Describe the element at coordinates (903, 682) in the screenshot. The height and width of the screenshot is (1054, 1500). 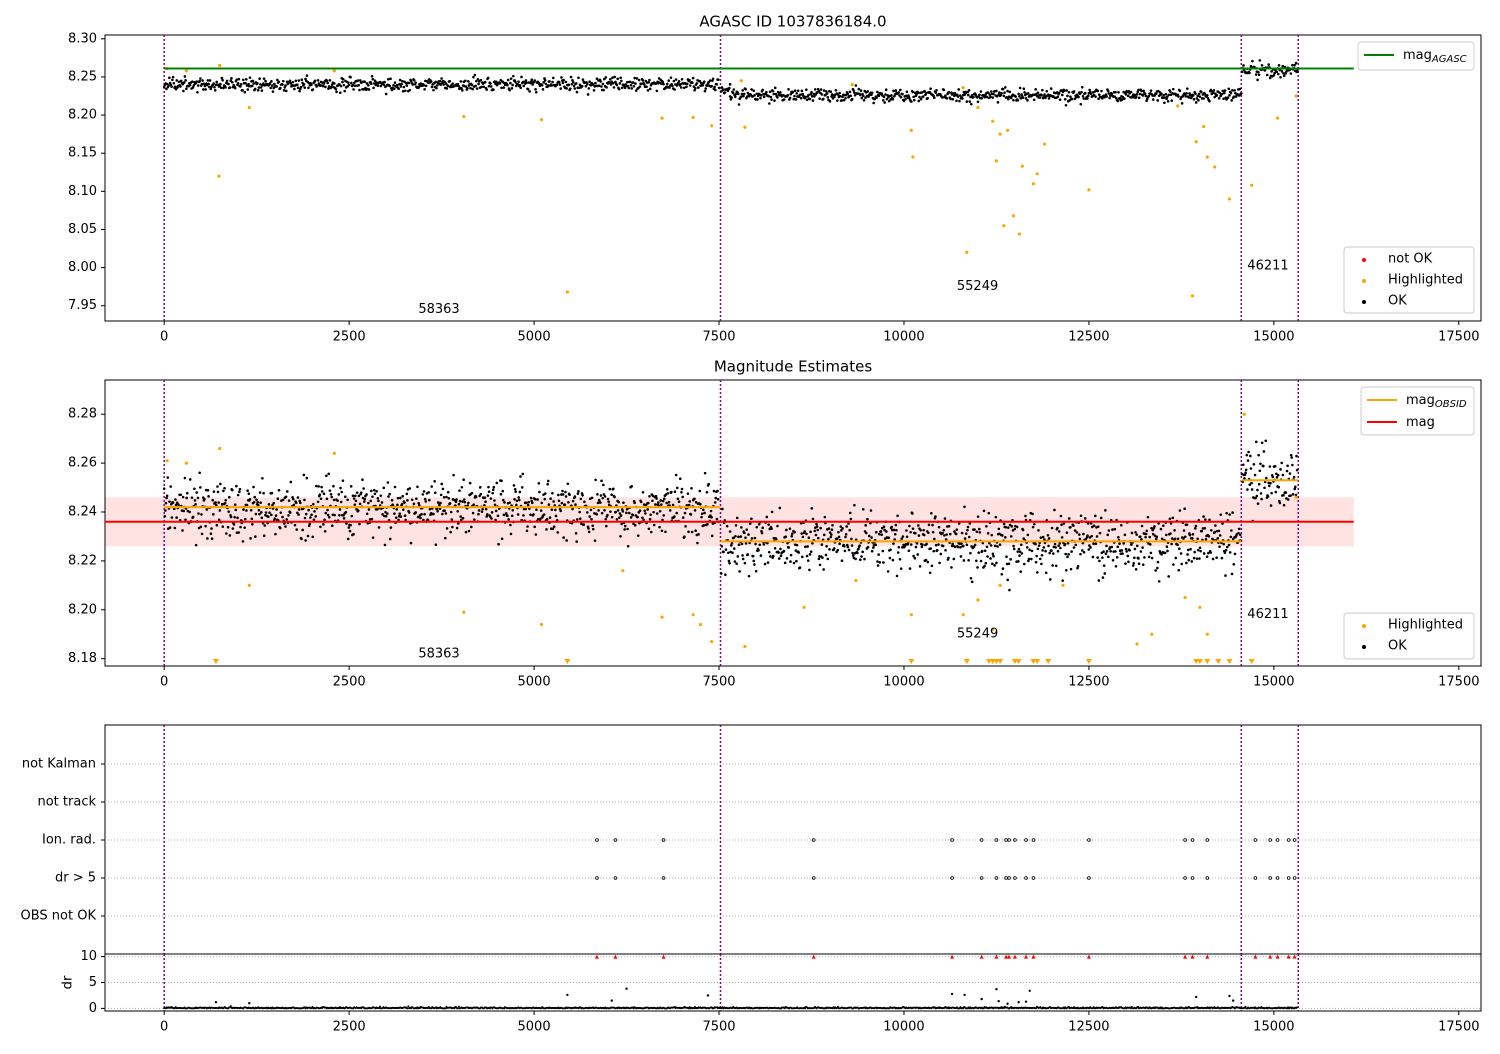
I see `x-tick-label: 10000` at that location.